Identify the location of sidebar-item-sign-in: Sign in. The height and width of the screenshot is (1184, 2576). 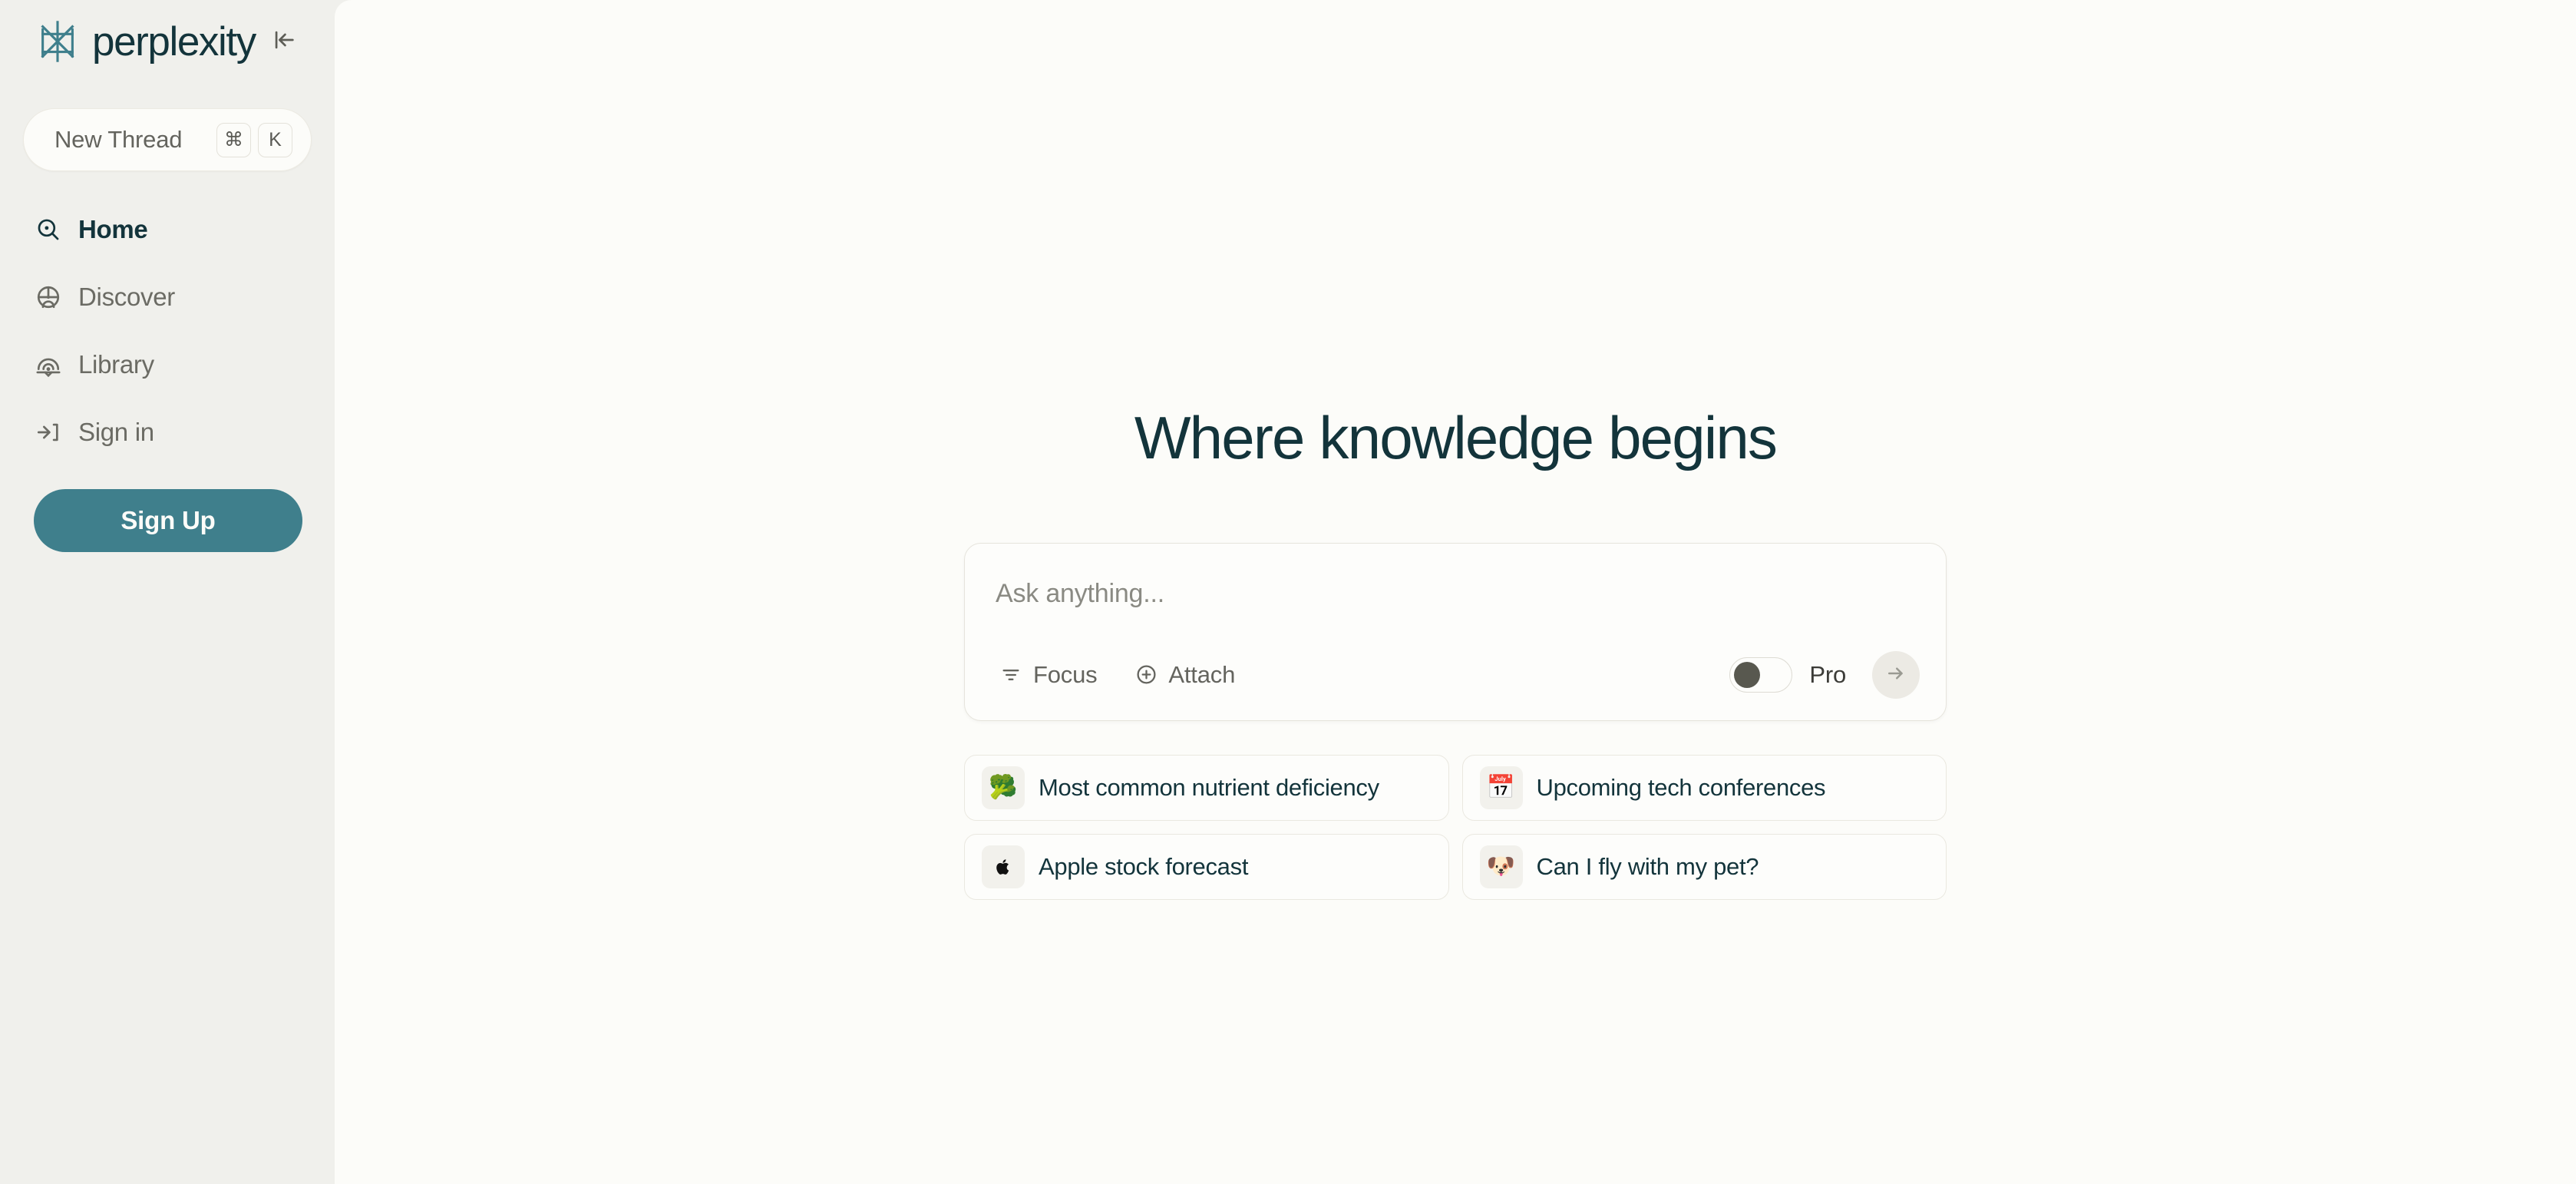
(167, 433).